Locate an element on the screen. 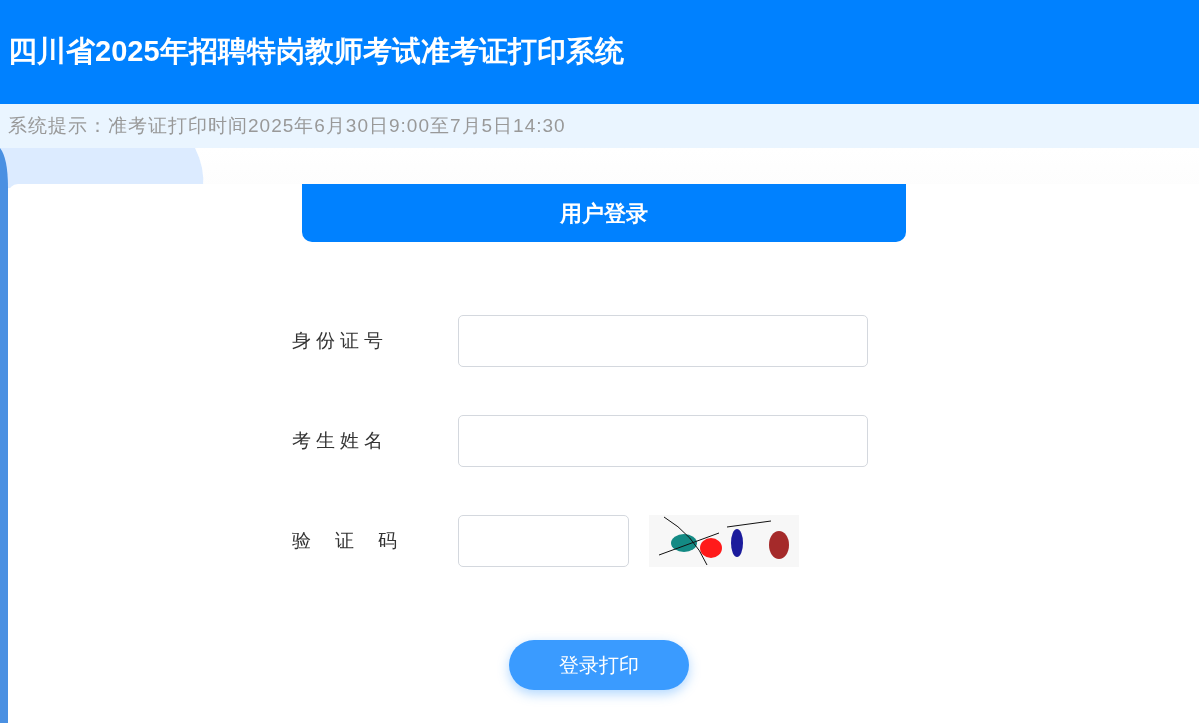 The width and height of the screenshot is (1199, 723). field-label: 考 生 姓 名 is located at coordinates (338, 440).